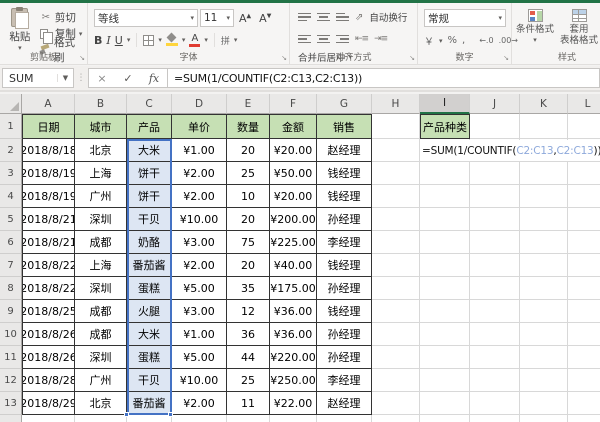 Image resolution: width=600 pixels, height=422 pixels. What do you see at coordinates (48, 357) in the screenshot?
I see `cell-A11: 2018/8/26` at bounding box center [48, 357].